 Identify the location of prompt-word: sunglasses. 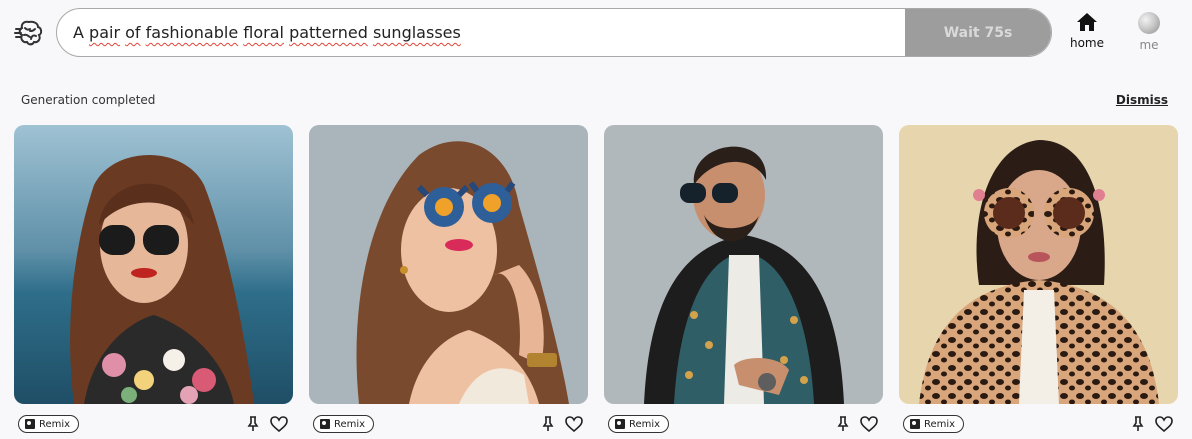
(416, 32).